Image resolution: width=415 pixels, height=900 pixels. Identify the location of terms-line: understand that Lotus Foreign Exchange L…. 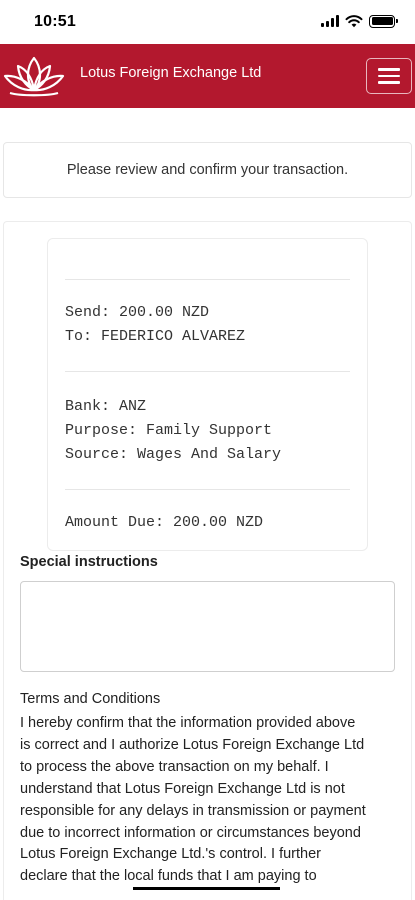
(182, 788).